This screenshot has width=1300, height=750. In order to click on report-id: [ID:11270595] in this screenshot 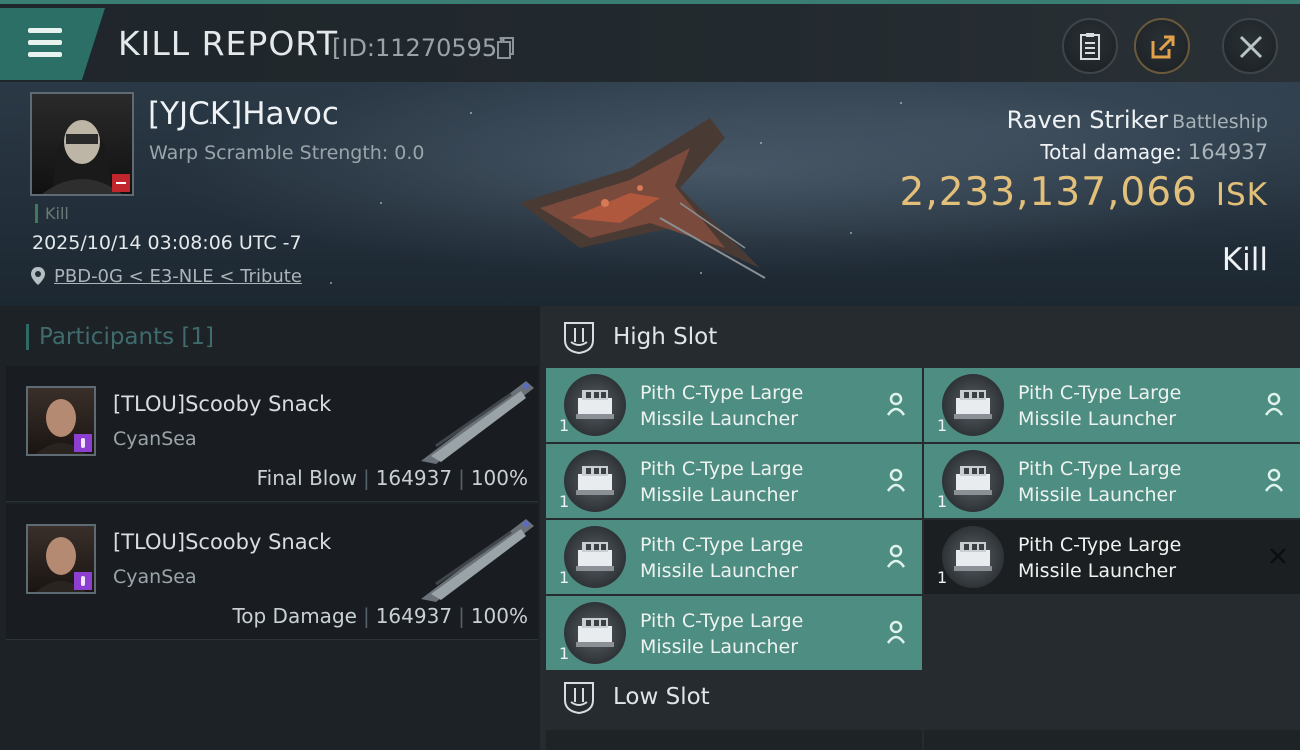, I will do `click(419, 48)`.